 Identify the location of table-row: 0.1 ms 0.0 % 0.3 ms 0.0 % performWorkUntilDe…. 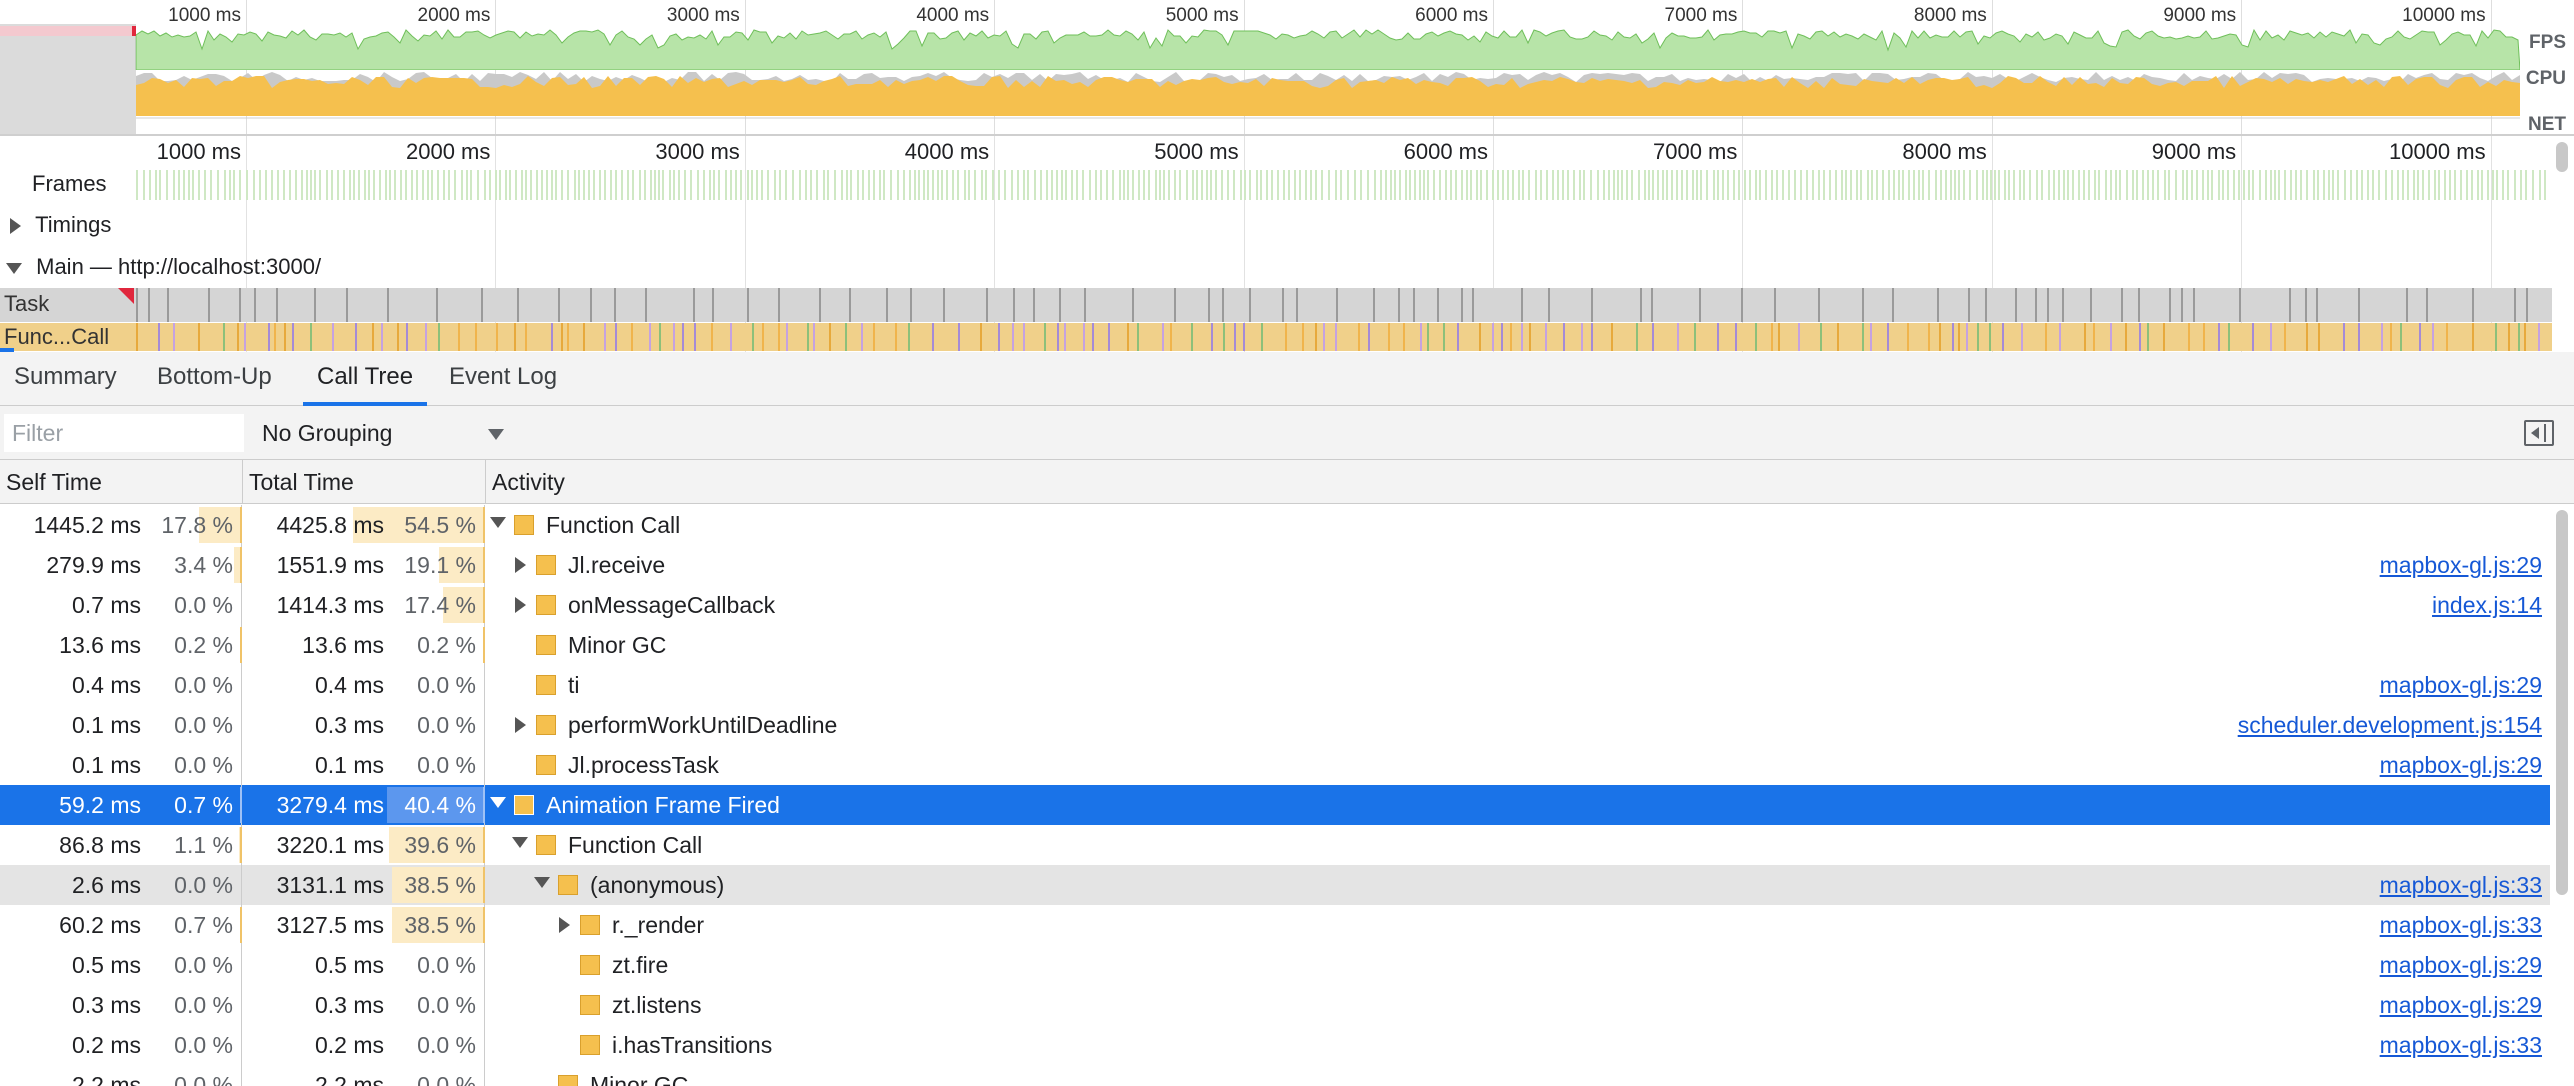
(1275, 725).